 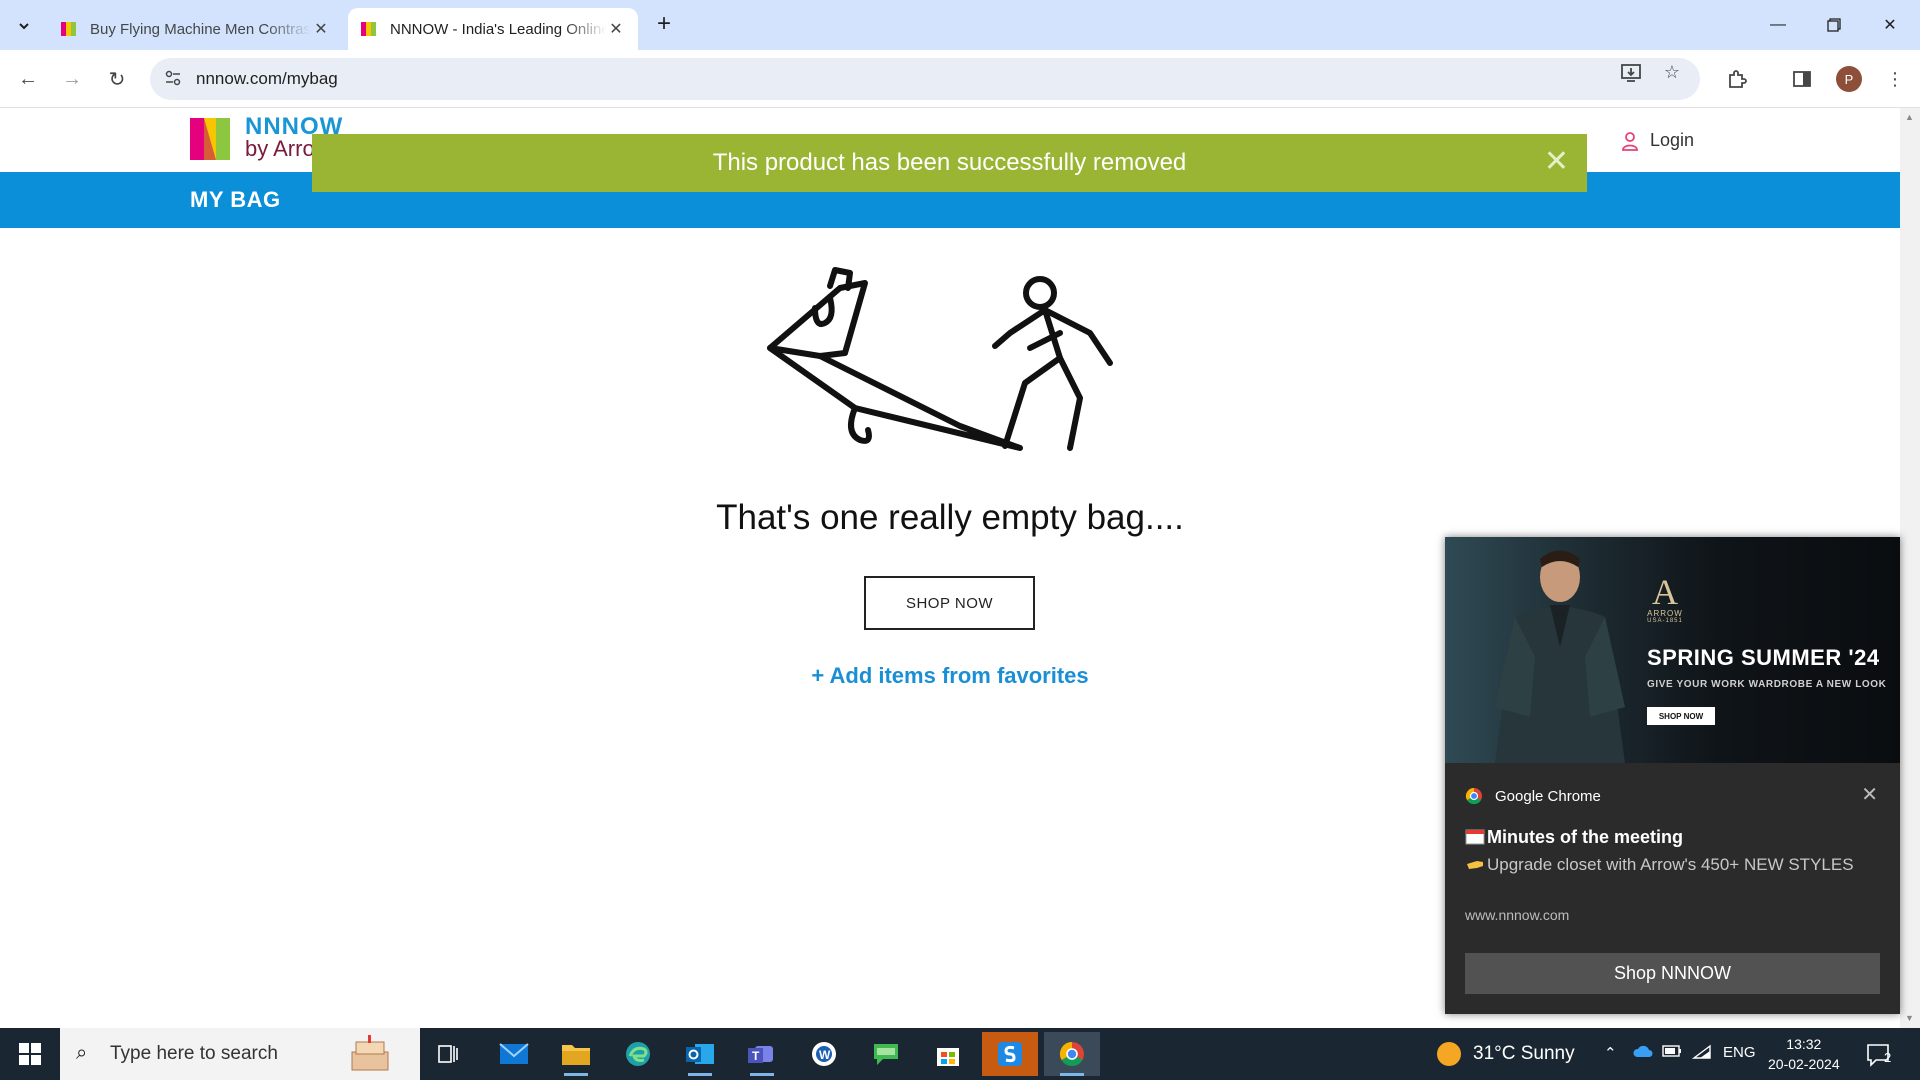 I want to click on login-label: Login, so click(x=1672, y=140).